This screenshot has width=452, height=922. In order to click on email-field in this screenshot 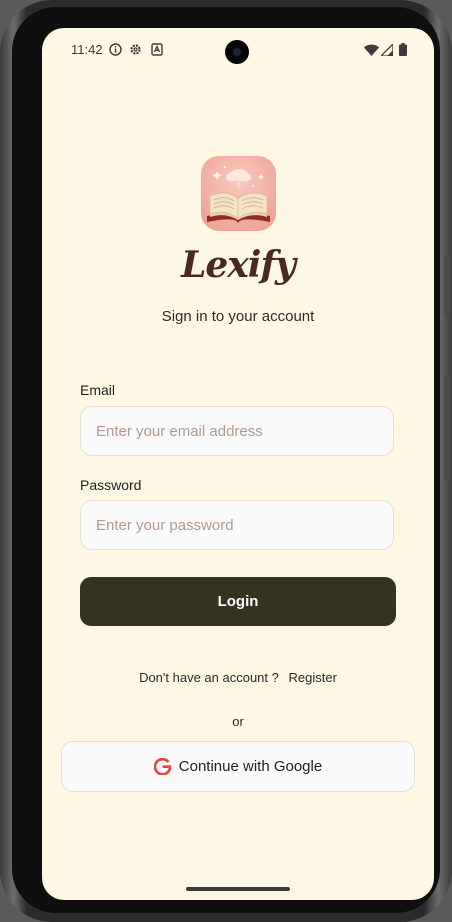, I will do `click(237, 431)`.